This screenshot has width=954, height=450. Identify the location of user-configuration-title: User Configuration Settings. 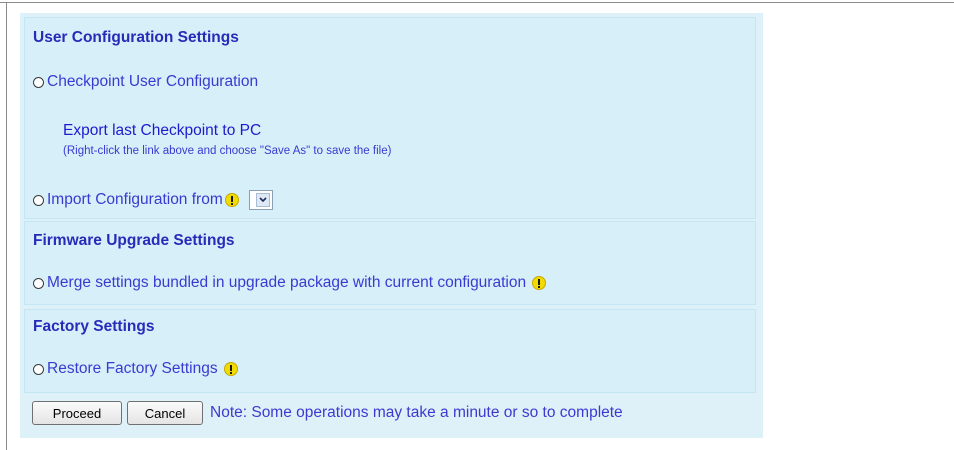
(136, 37).